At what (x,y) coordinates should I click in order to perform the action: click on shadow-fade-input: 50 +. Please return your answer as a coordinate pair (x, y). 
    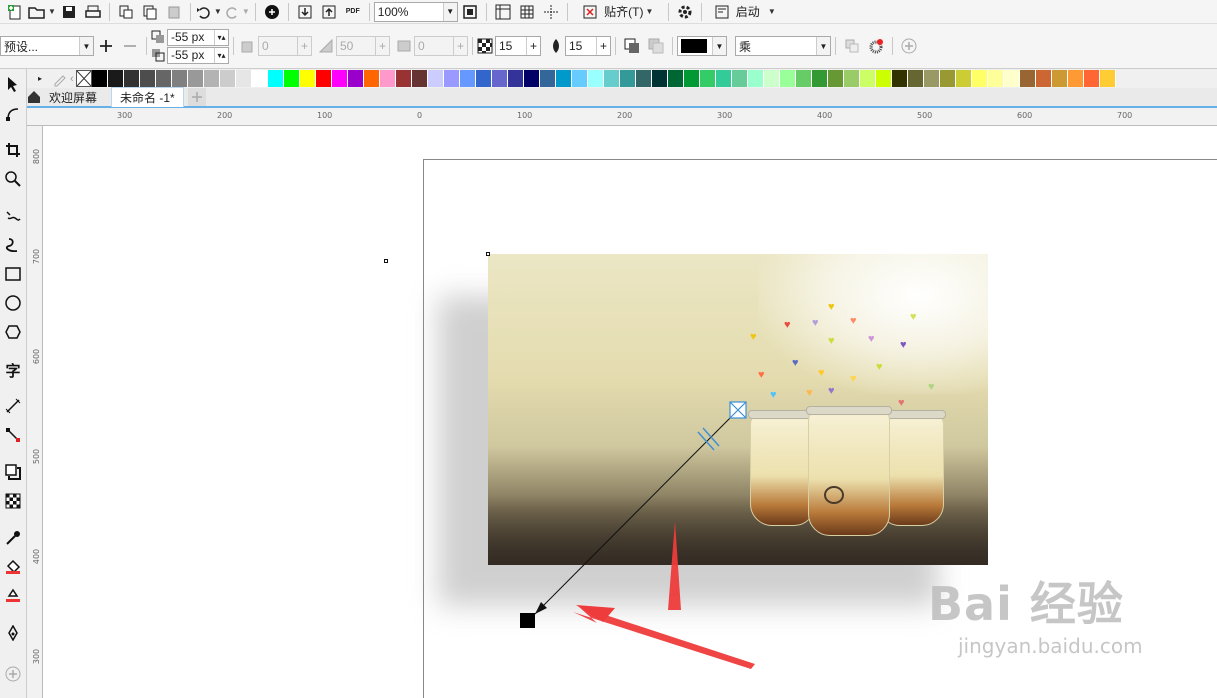
    Looking at the image, I should click on (363, 46).